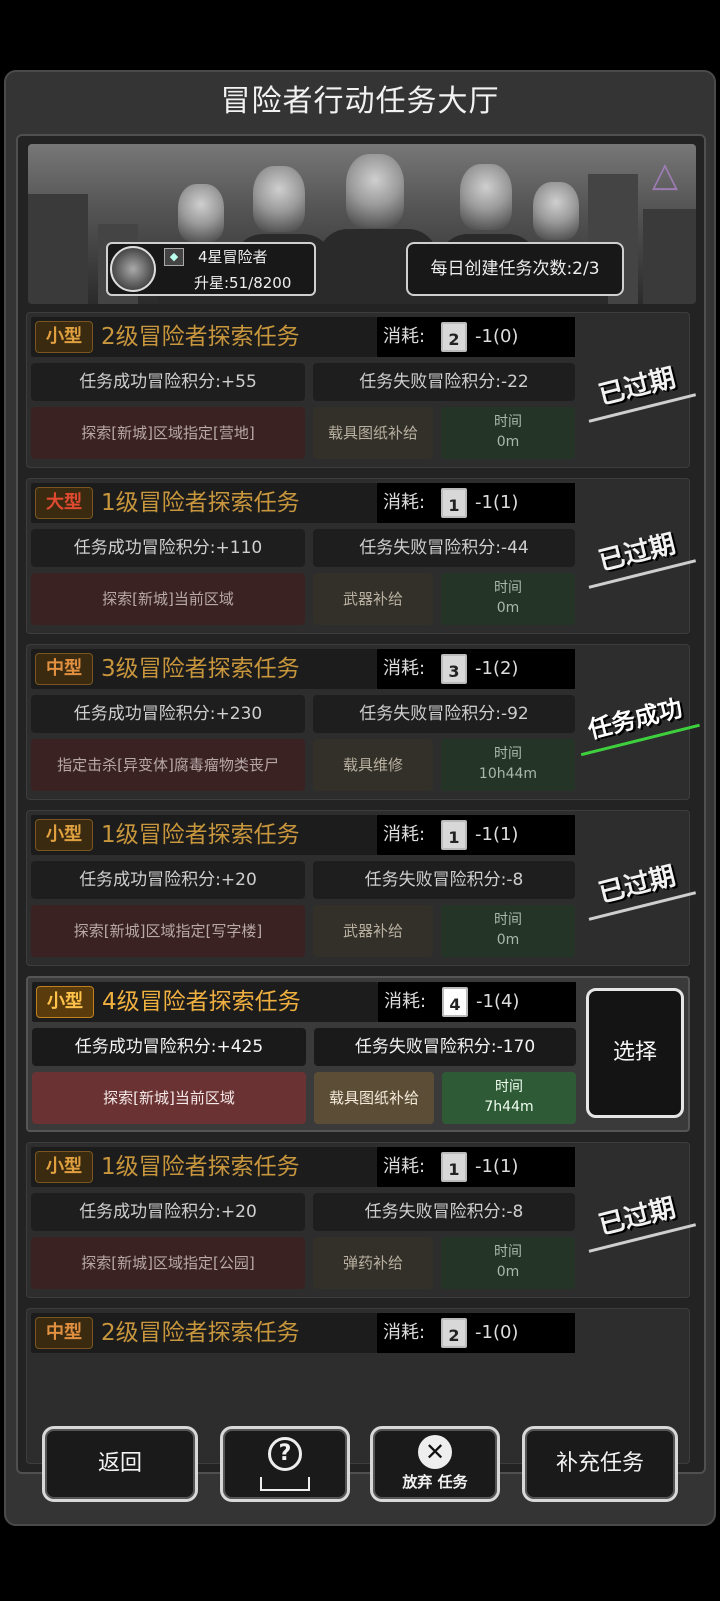  Describe the element at coordinates (174, 257) in the screenshot. I see `gem-icon: ◆` at that location.